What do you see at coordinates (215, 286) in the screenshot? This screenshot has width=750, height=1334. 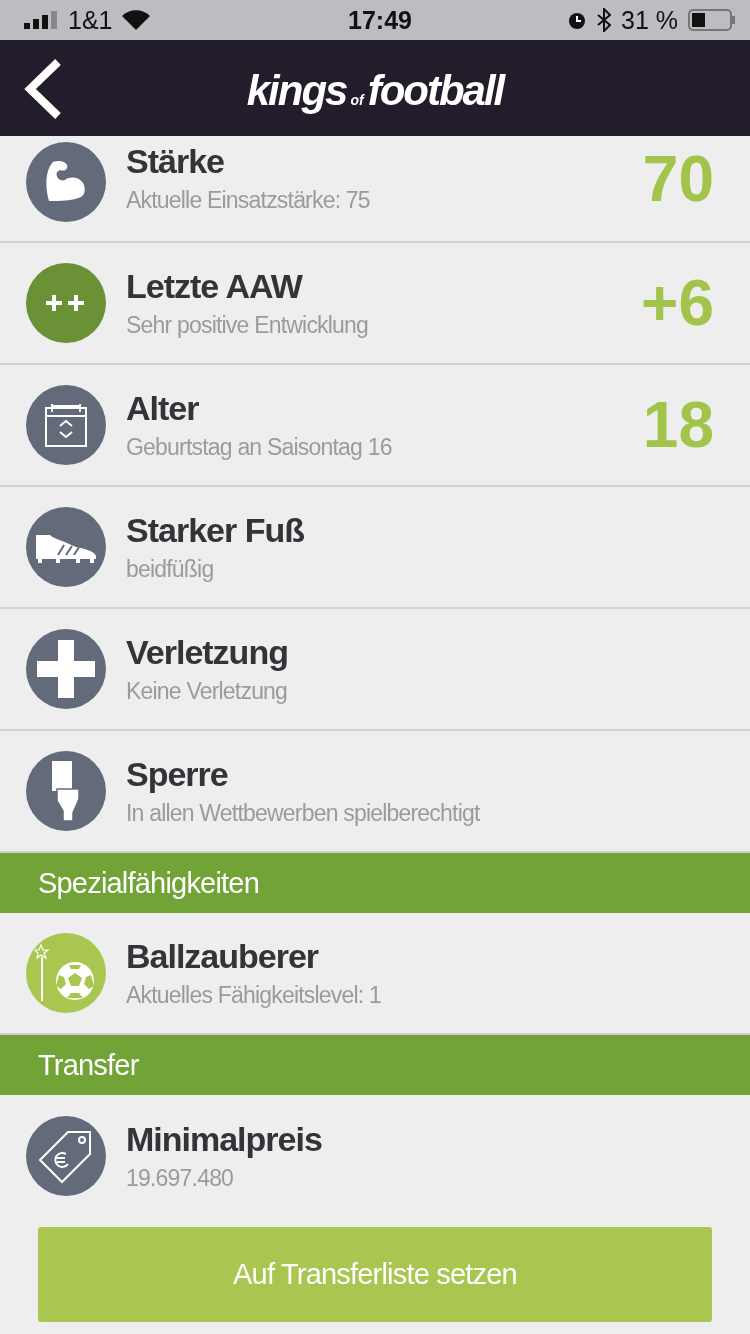 I see `row-title: Letzte AAW` at bounding box center [215, 286].